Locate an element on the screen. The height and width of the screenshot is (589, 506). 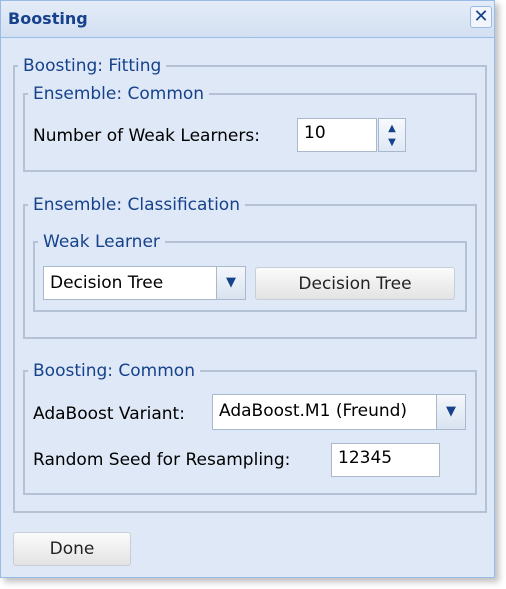
spin-down-icon: ▼ is located at coordinates (392, 143).